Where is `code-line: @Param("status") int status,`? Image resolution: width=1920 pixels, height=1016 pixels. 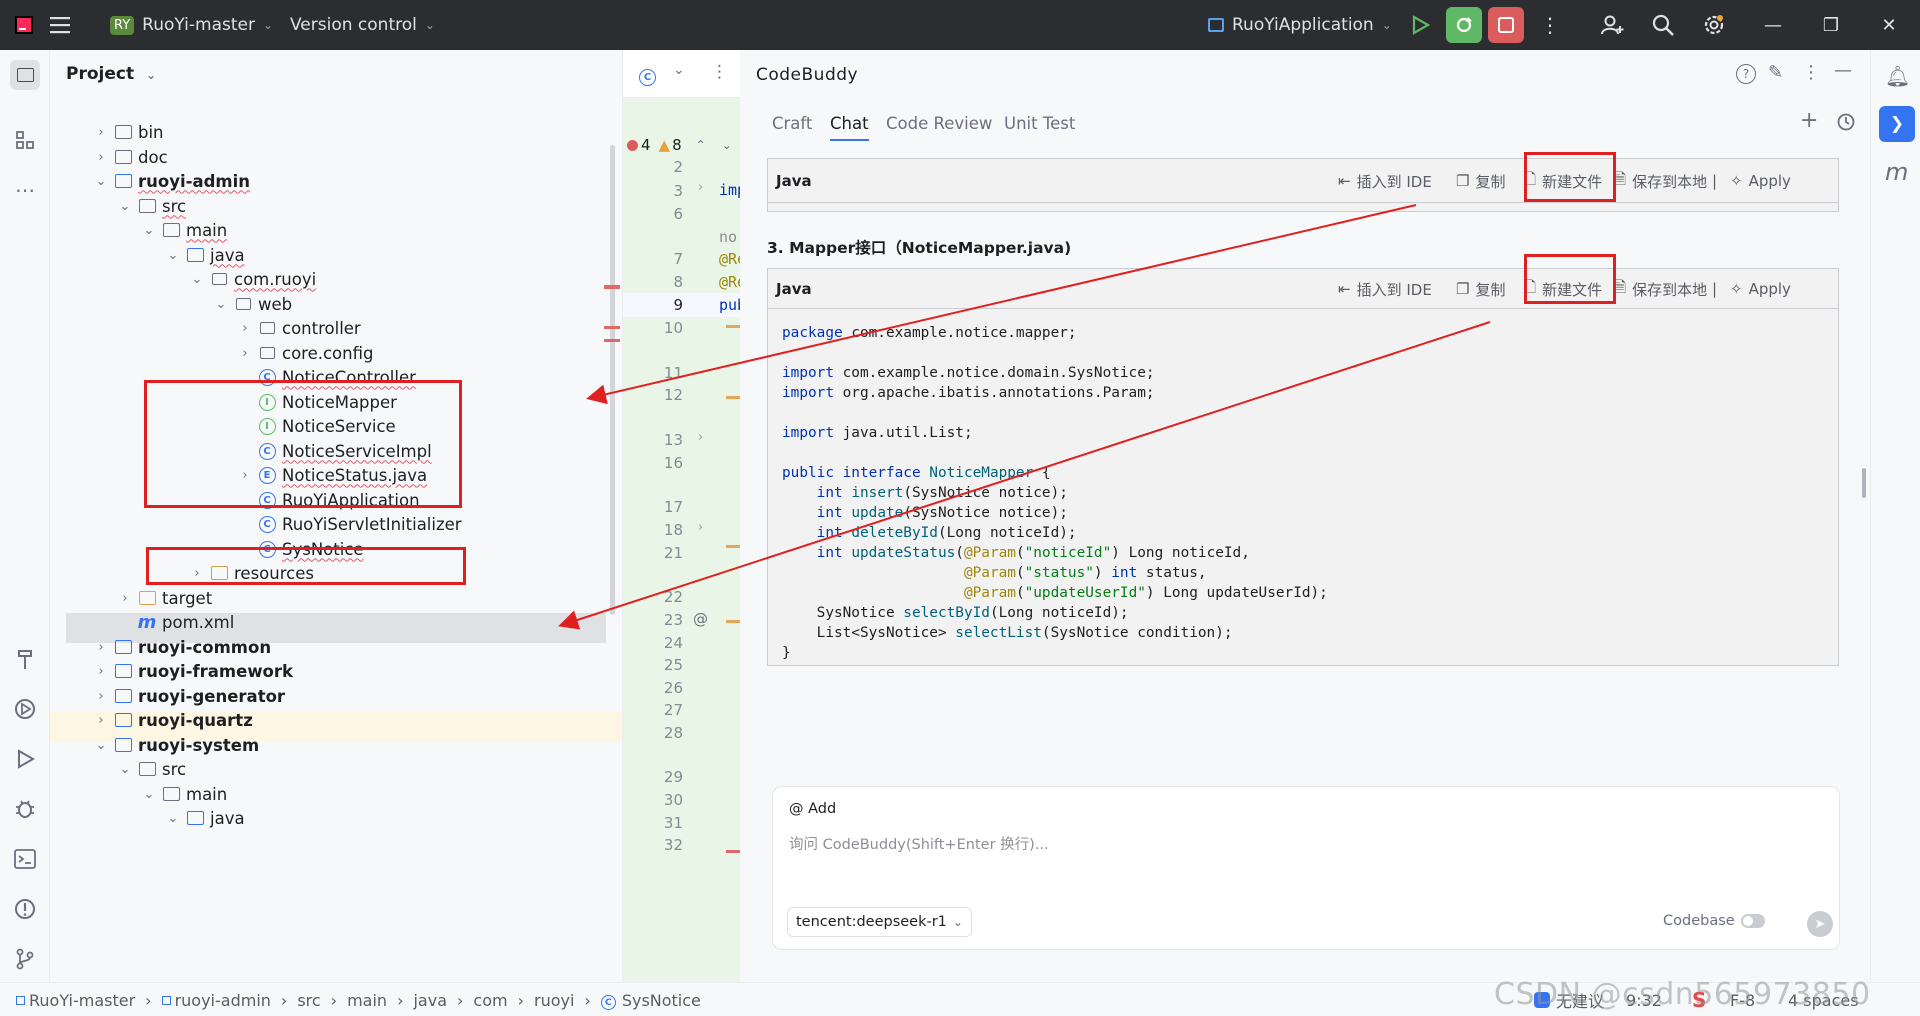
code-line: @Param("status") int status, is located at coordinates (1085, 573).